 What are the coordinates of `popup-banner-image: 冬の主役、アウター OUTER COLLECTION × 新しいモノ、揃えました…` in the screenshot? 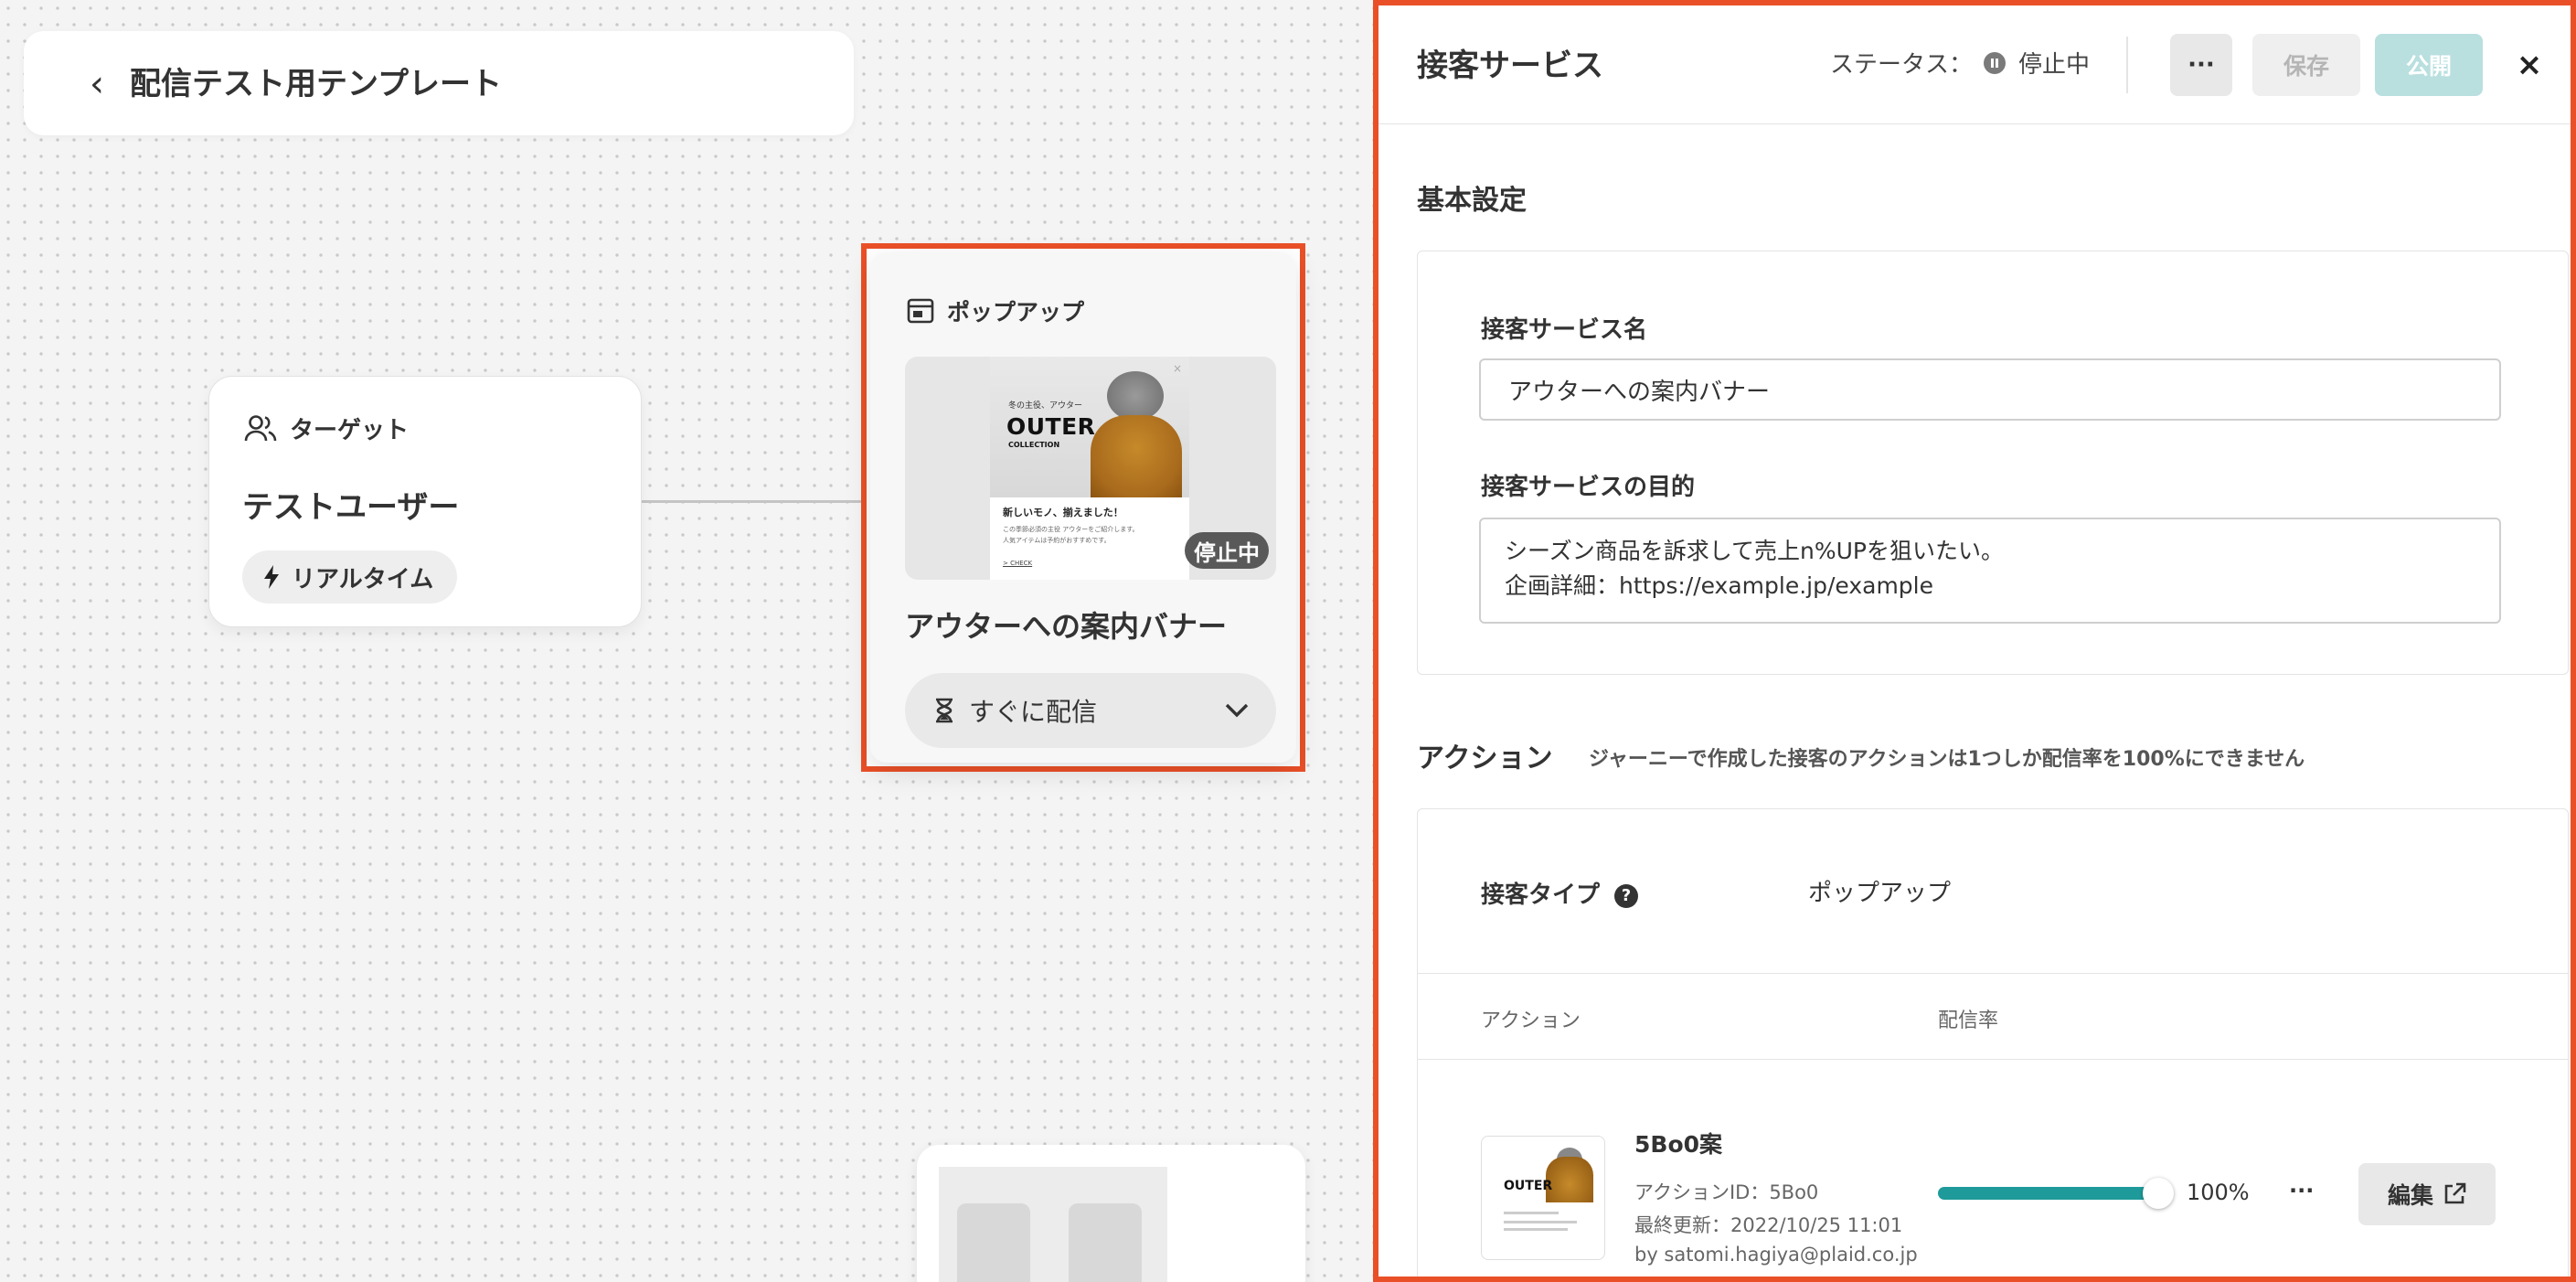 It's located at (1090, 468).